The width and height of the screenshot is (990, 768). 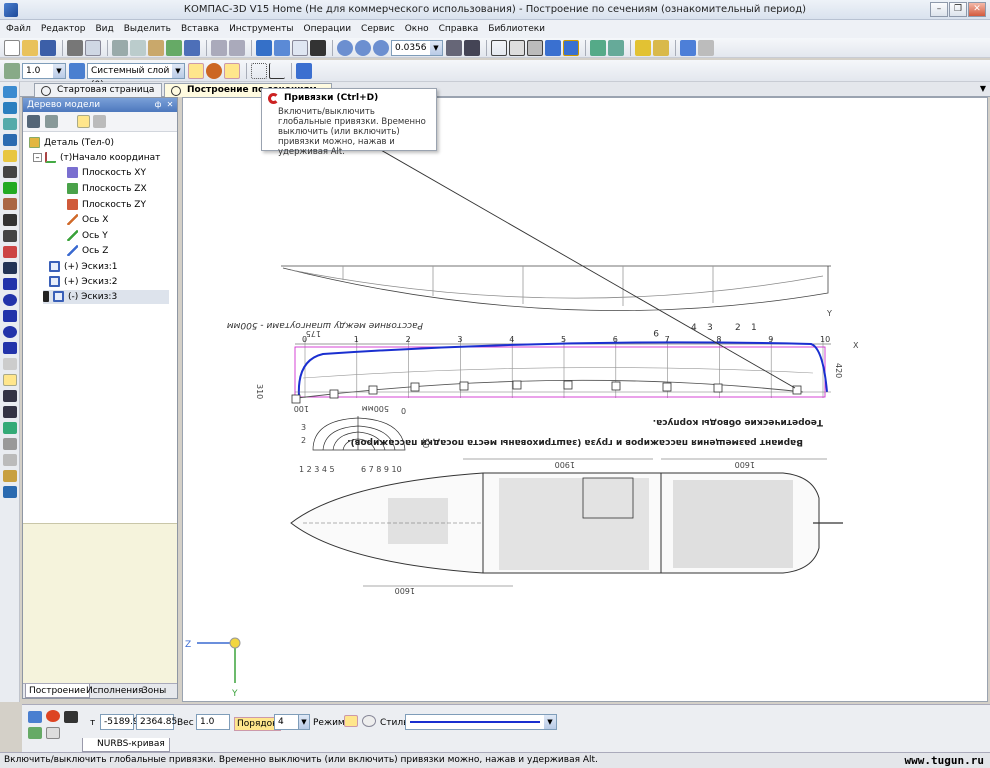 What do you see at coordinates (174, 47) in the screenshot?
I see `format-brush-icon` at bounding box center [174, 47].